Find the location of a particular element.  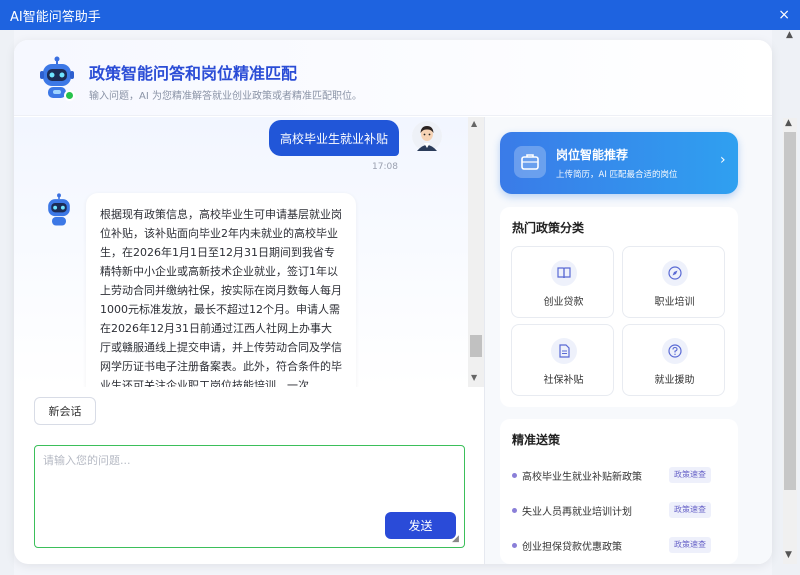

chevron-right-icon: › is located at coordinates (723, 160).